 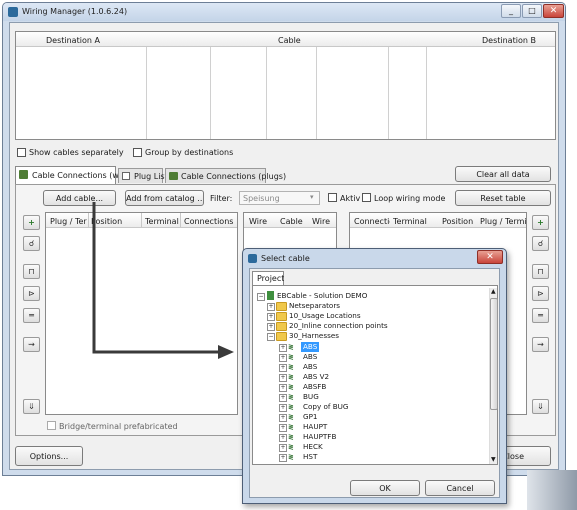 What do you see at coordinates (311, 396) in the screenshot?
I see `tree-label: BUG` at bounding box center [311, 396].